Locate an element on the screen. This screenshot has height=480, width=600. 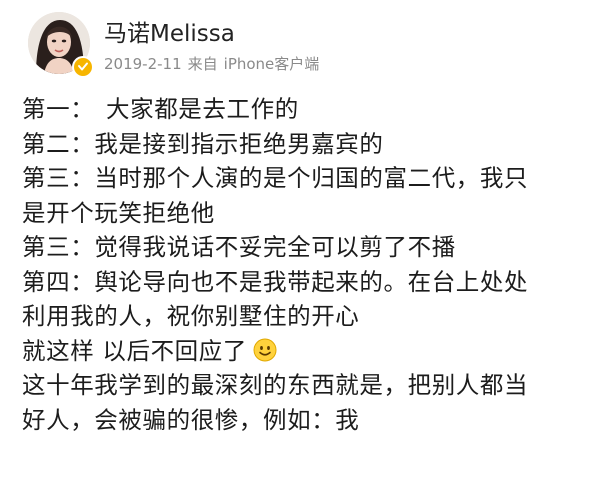
item-text: 就这样 以后不回应了 is located at coordinates (134, 350).